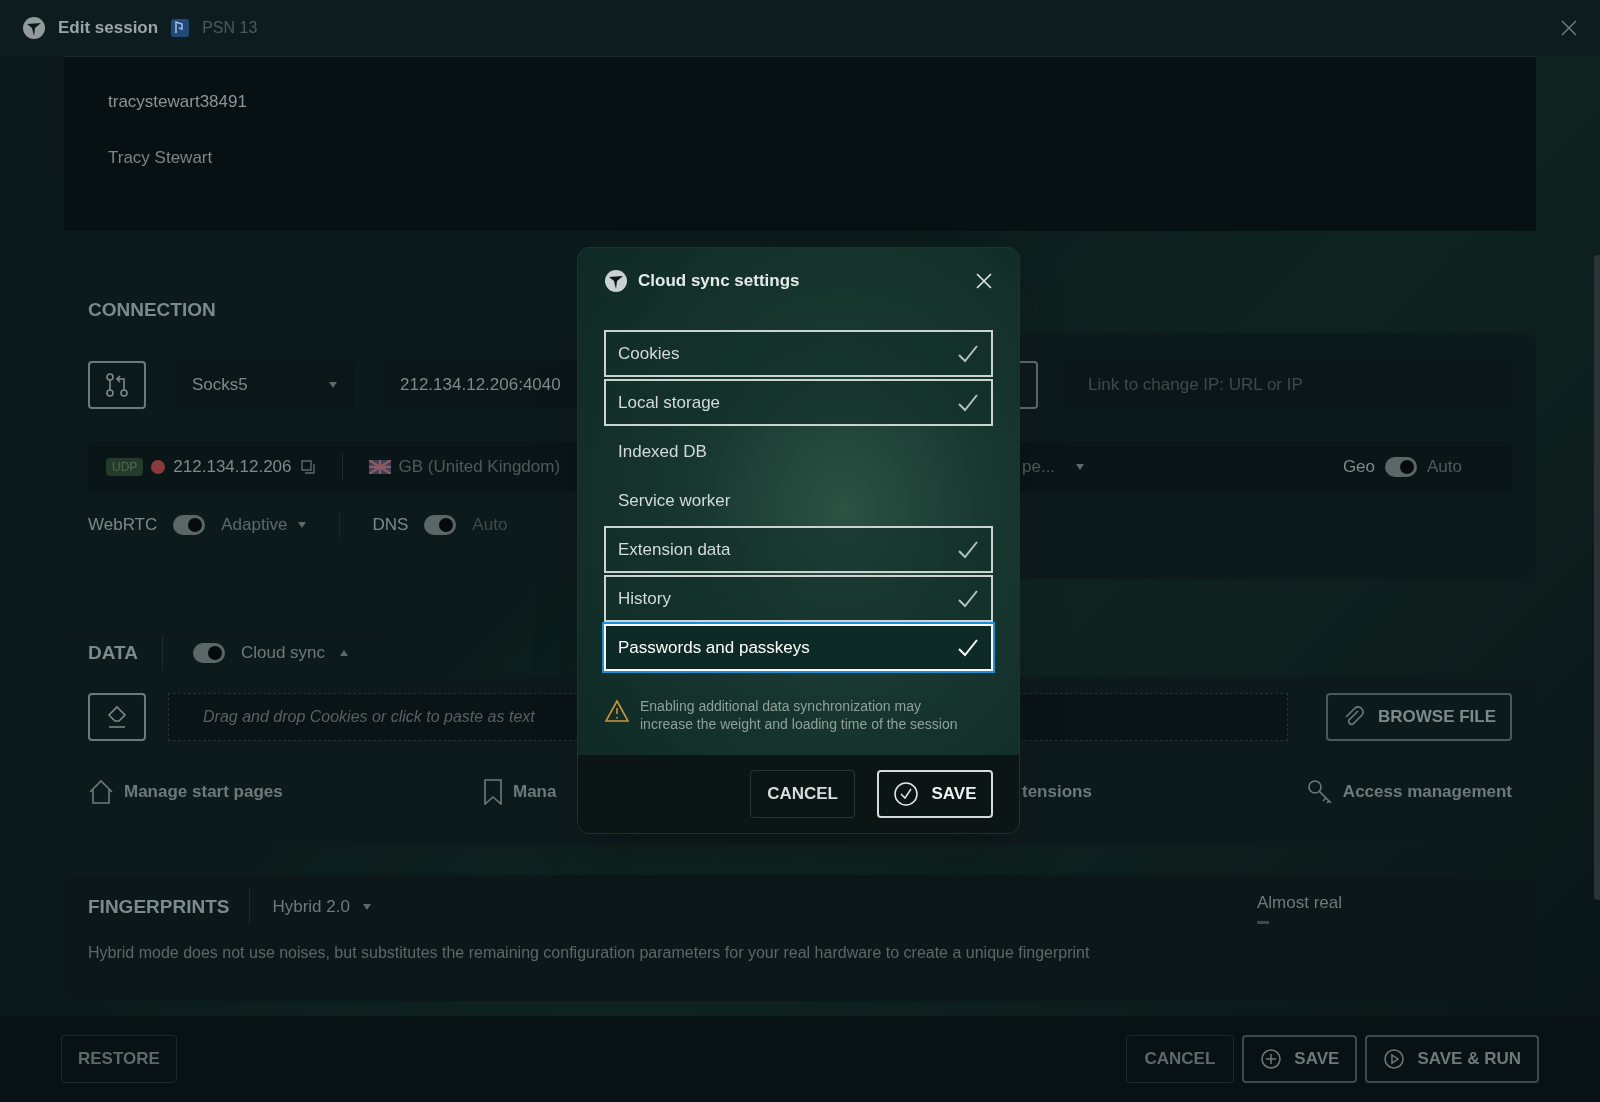 This screenshot has width=1600, height=1102. I want to click on section-title: DATA, so click(113, 652).